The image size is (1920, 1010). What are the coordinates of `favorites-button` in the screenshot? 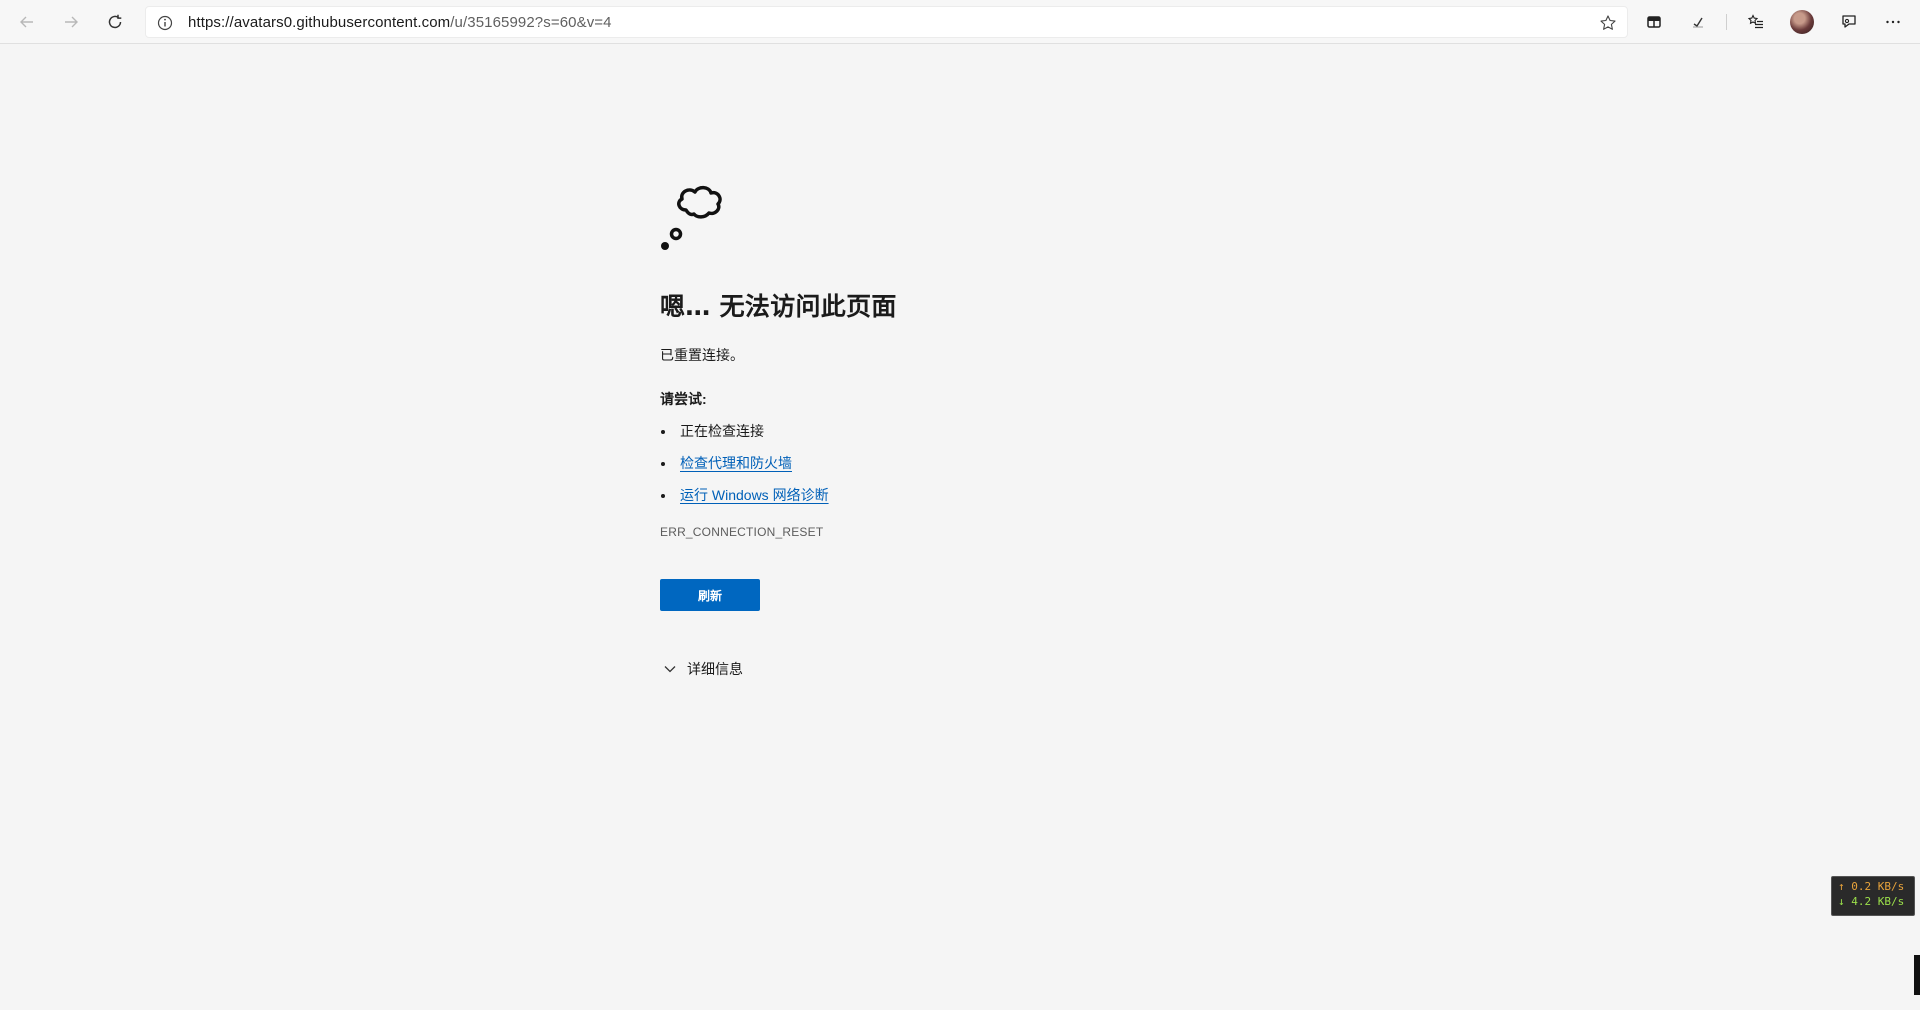 It's located at (1756, 22).